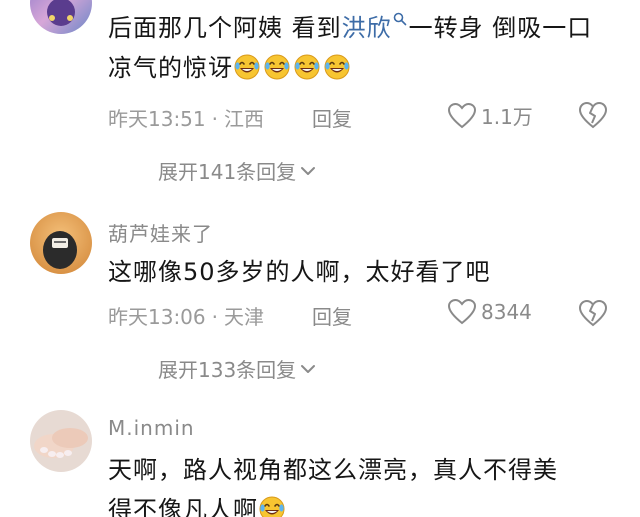 Image resolution: width=640 pixels, height=517 pixels. I want to click on comment-username: 葫芦娃来了, so click(160, 232).